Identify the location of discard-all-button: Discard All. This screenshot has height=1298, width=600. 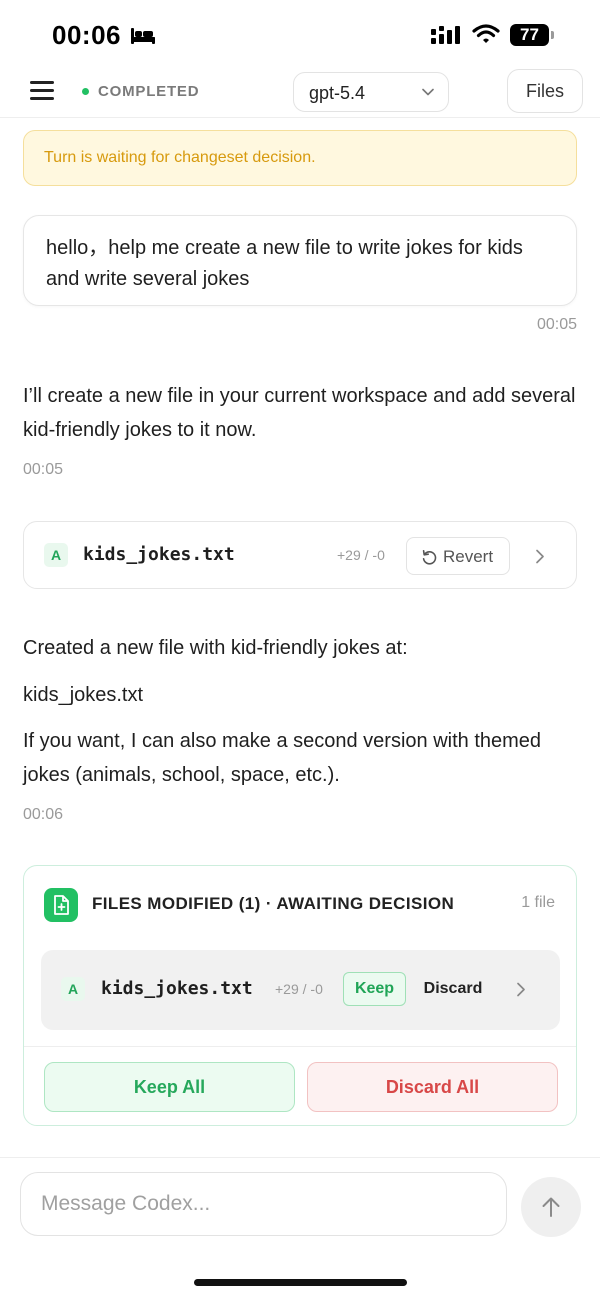
(432, 1087).